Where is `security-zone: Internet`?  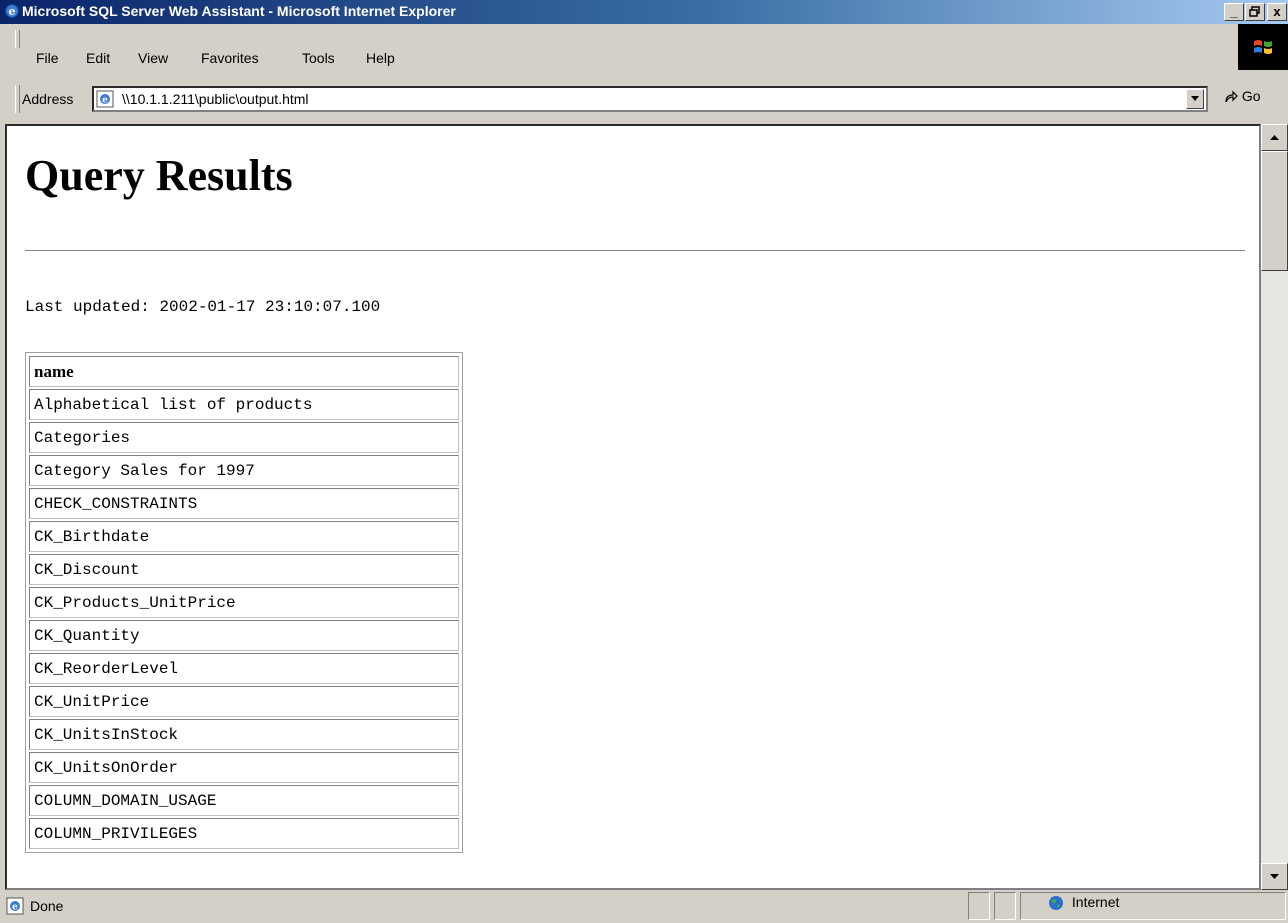 security-zone: Internet is located at coordinates (1079, 902).